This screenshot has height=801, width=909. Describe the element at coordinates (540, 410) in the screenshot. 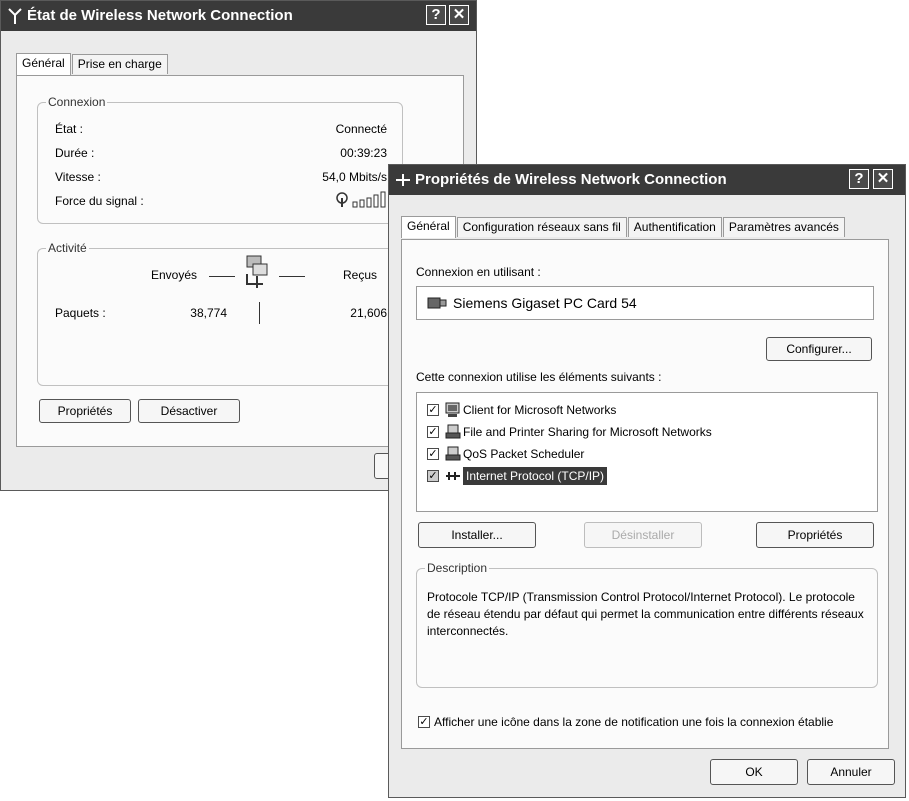

I see `component-name: Client for Microsoft Networks` at that location.